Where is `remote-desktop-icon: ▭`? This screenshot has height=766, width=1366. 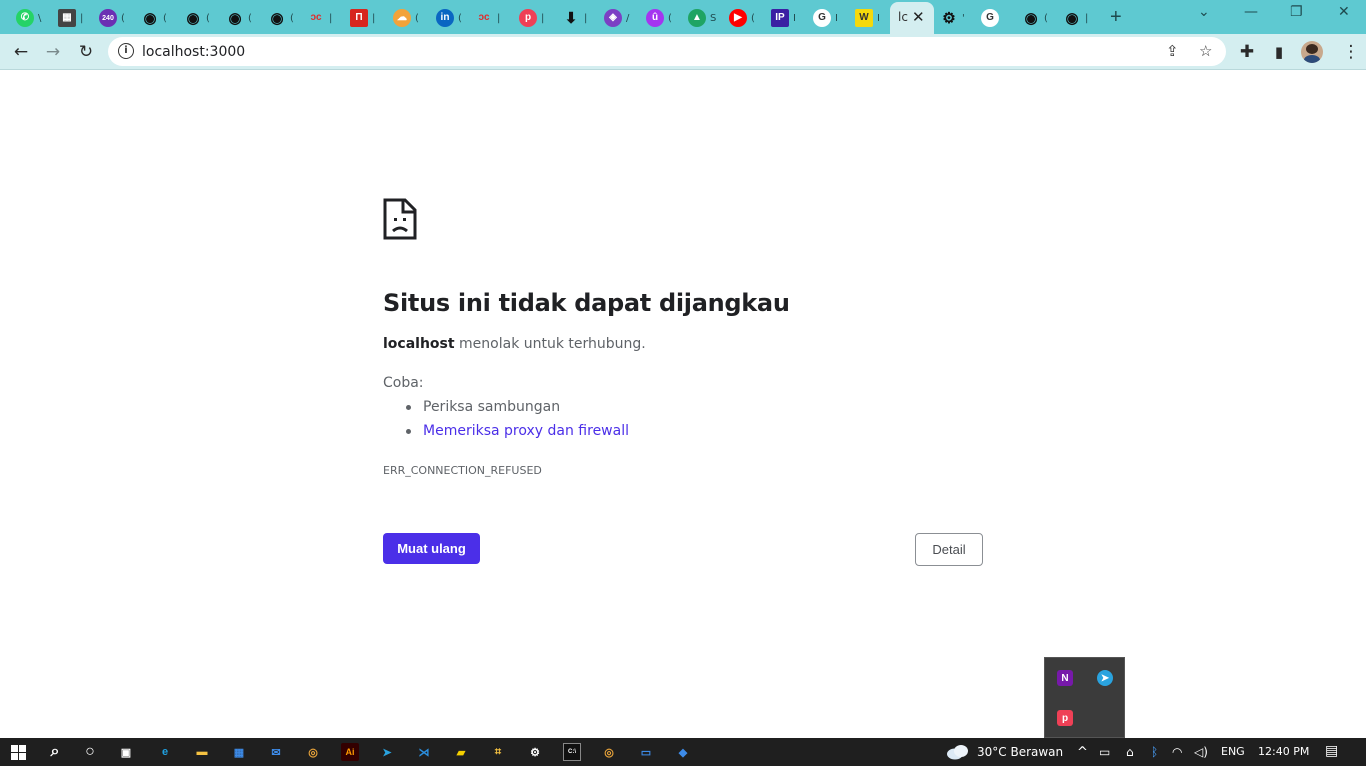
remote-desktop-icon: ▭ is located at coordinates (646, 752).